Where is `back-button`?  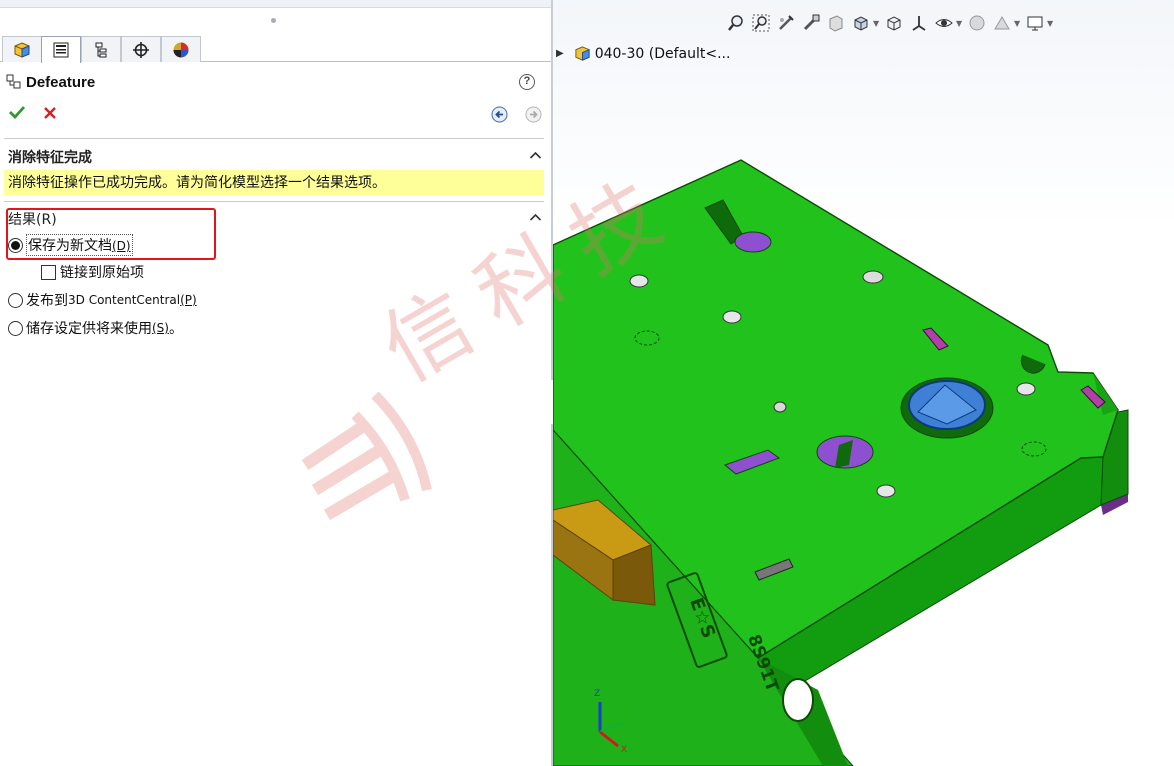
back-button is located at coordinates (499, 116).